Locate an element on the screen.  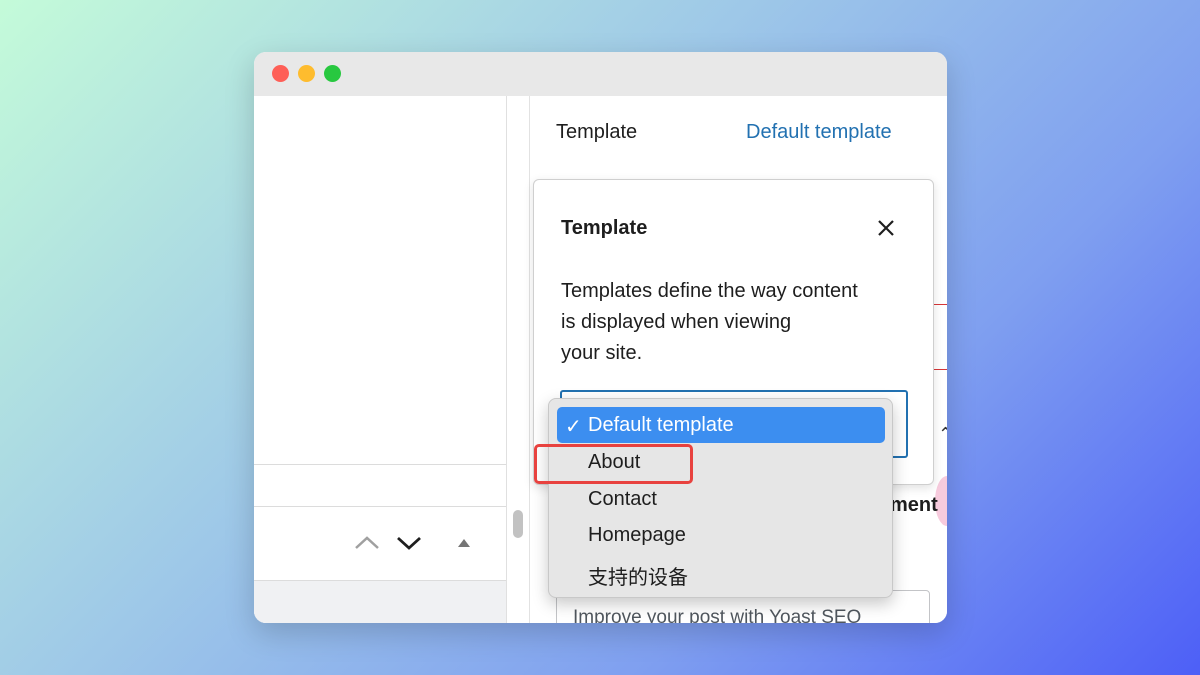
menu-item-about: About is located at coordinates (721, 462).